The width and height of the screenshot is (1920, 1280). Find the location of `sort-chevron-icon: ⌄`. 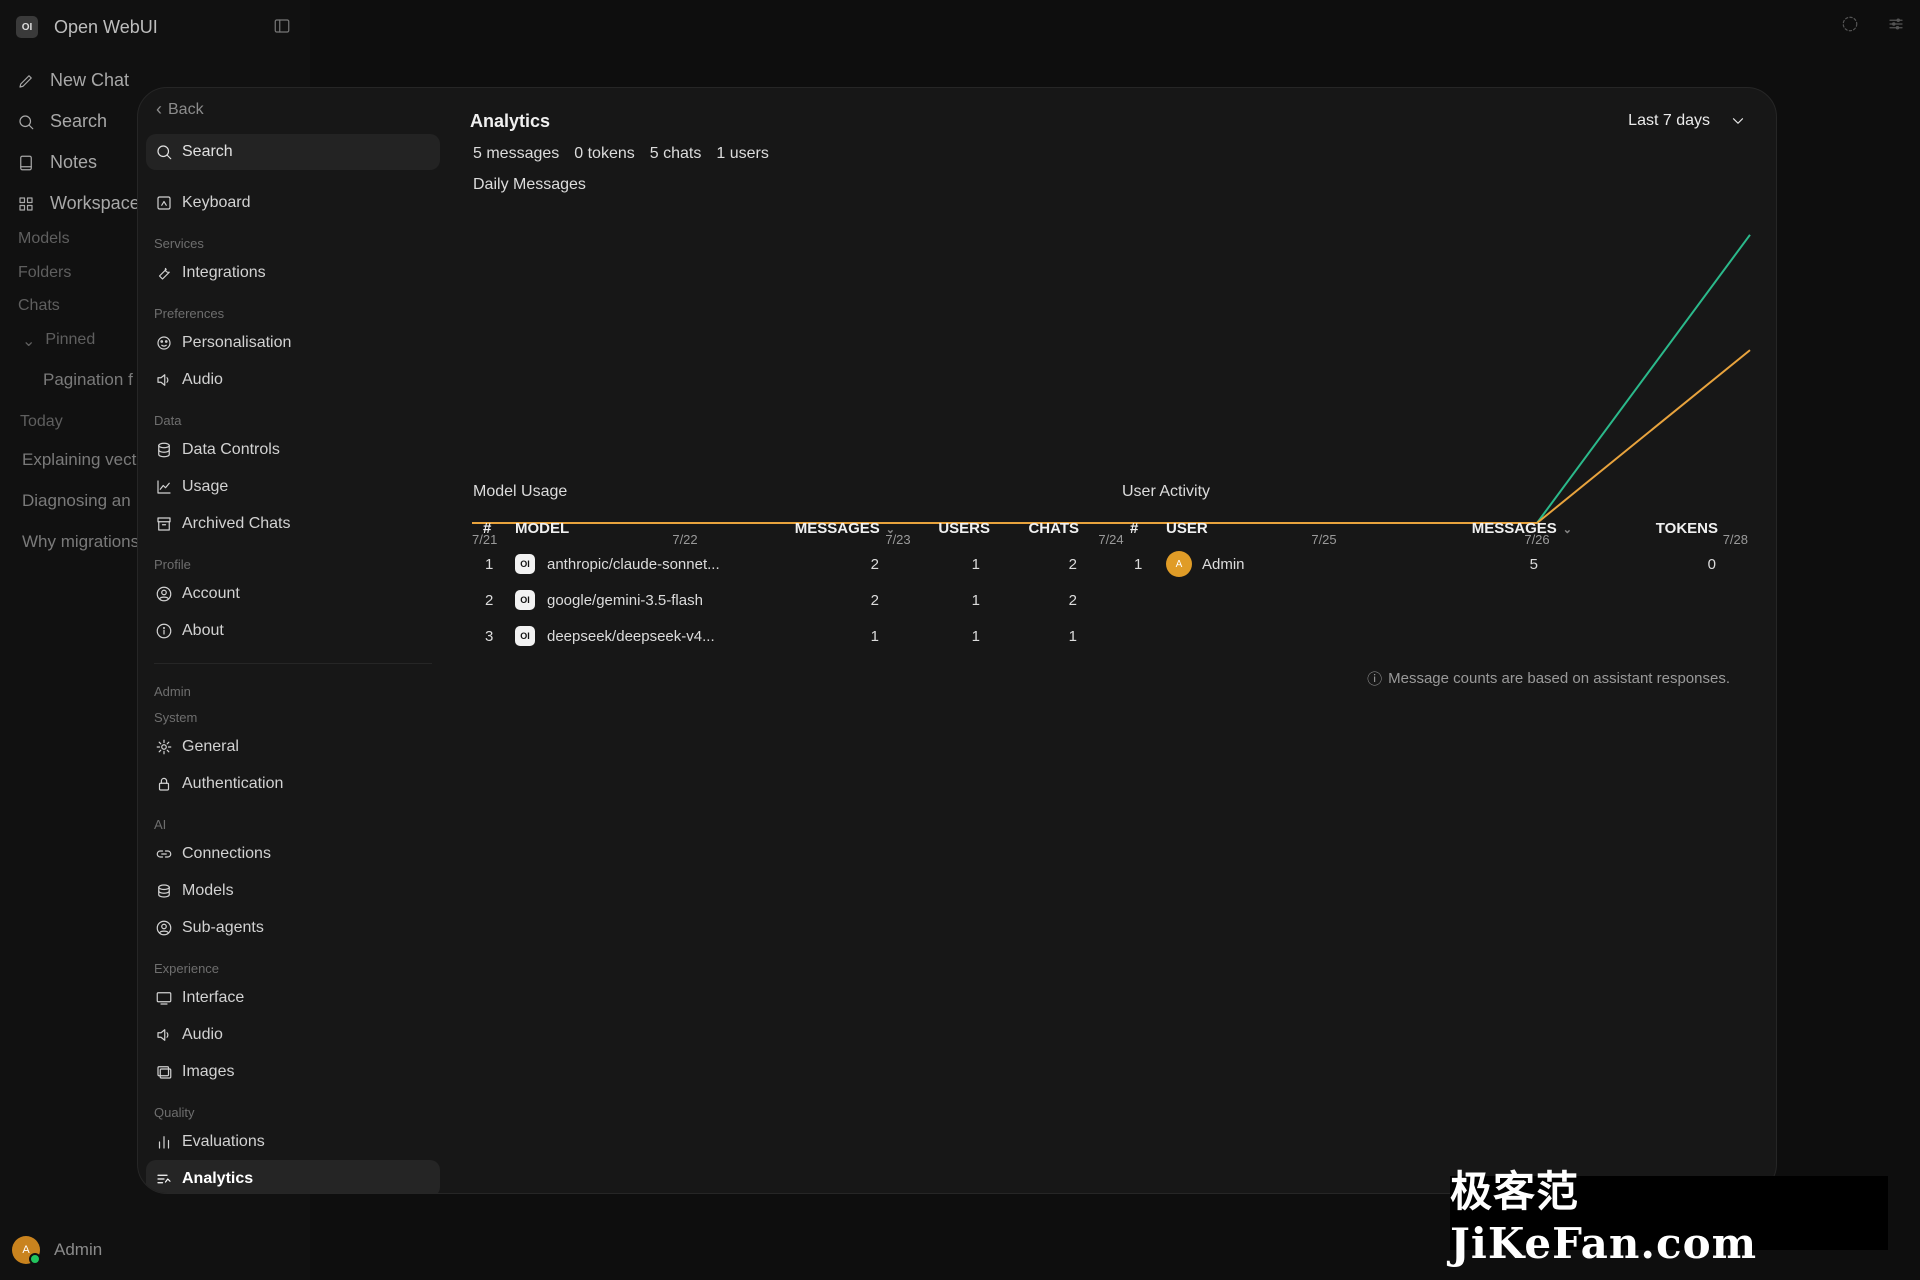

sort-chevron-icon: ⌄ is located at coordinates (890, 529).